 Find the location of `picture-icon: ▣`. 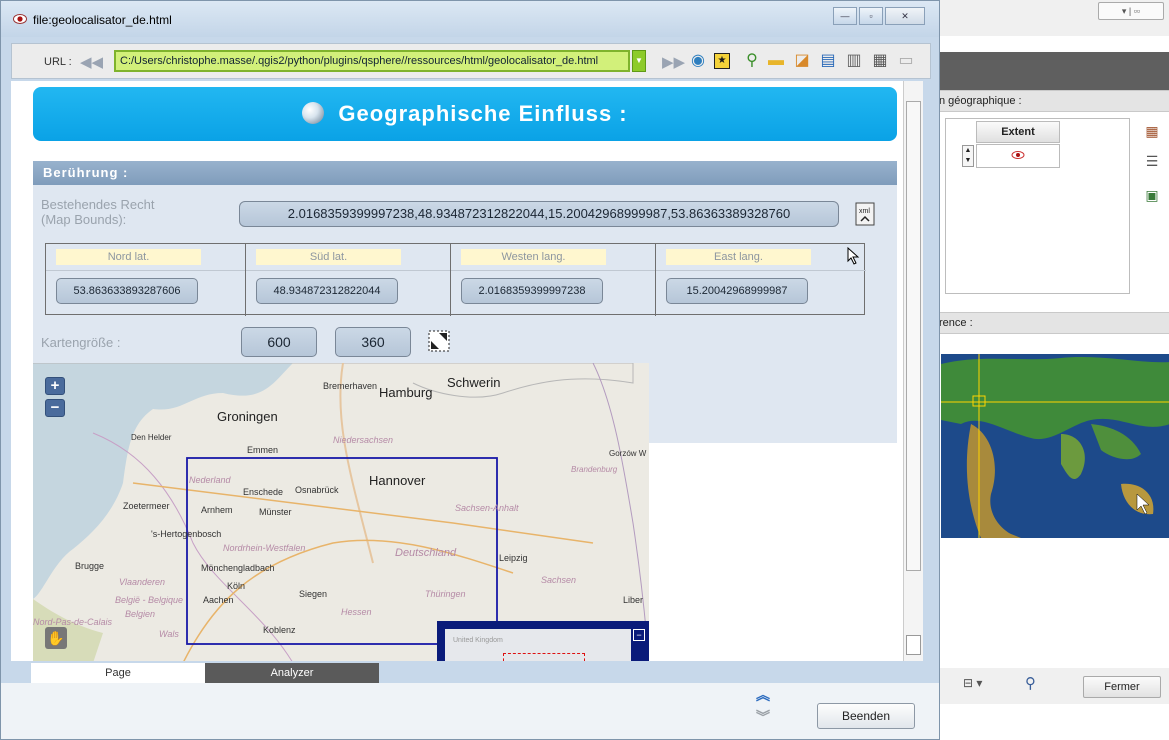

picture-icon: ▣ is located at coordinates (1152, 195).